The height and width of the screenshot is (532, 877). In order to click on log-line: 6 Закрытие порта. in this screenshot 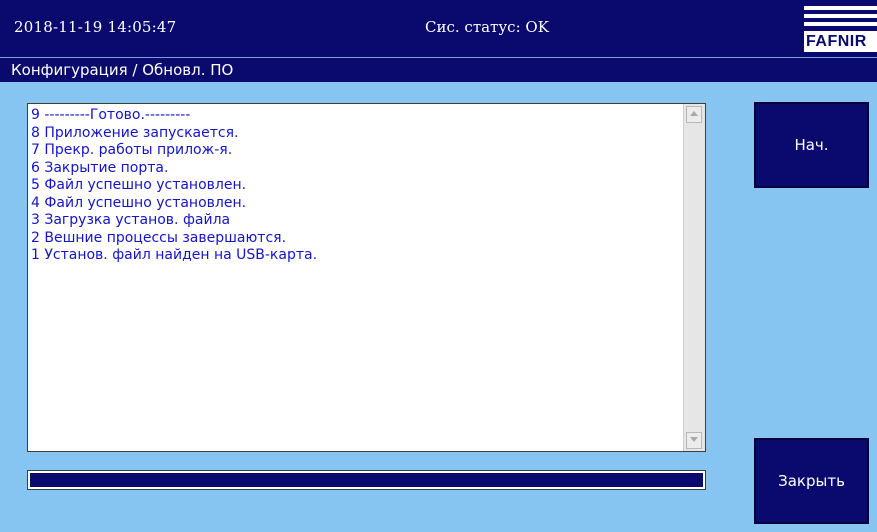, I will do `click(100, 167)`.